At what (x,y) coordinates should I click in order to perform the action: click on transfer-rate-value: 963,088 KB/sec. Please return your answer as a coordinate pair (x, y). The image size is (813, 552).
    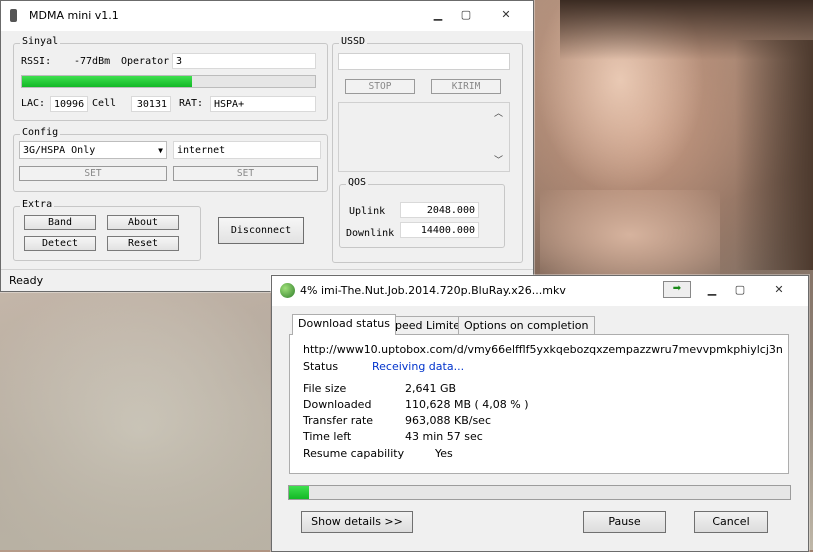
    Looking at the image, I should click on (448, 420).